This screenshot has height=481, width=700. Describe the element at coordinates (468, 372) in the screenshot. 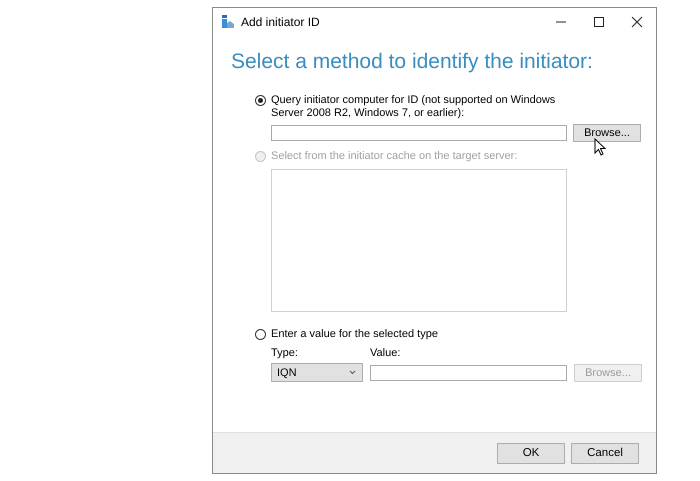

I see `value-field` at that location.